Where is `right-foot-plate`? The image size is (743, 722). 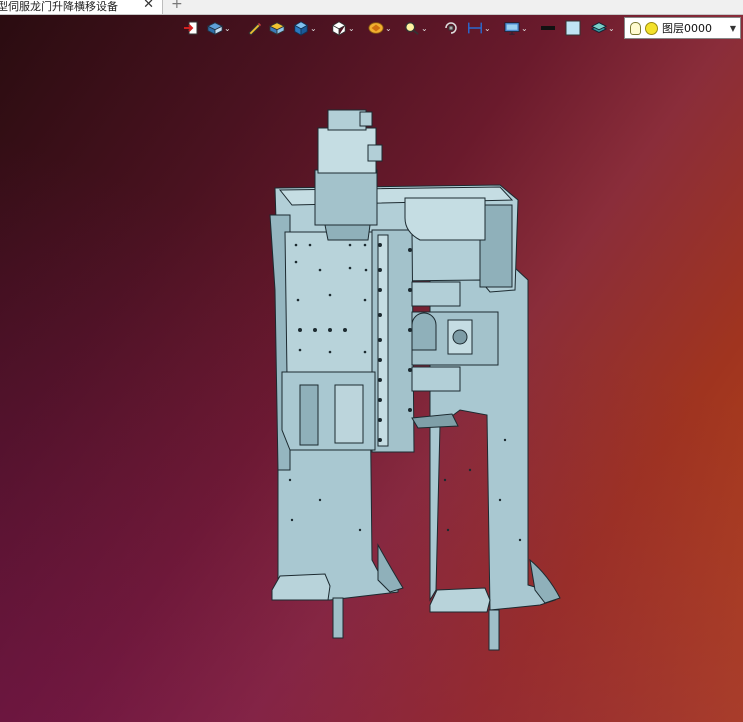
right-foot-plate is located at coordinates (460, 600).